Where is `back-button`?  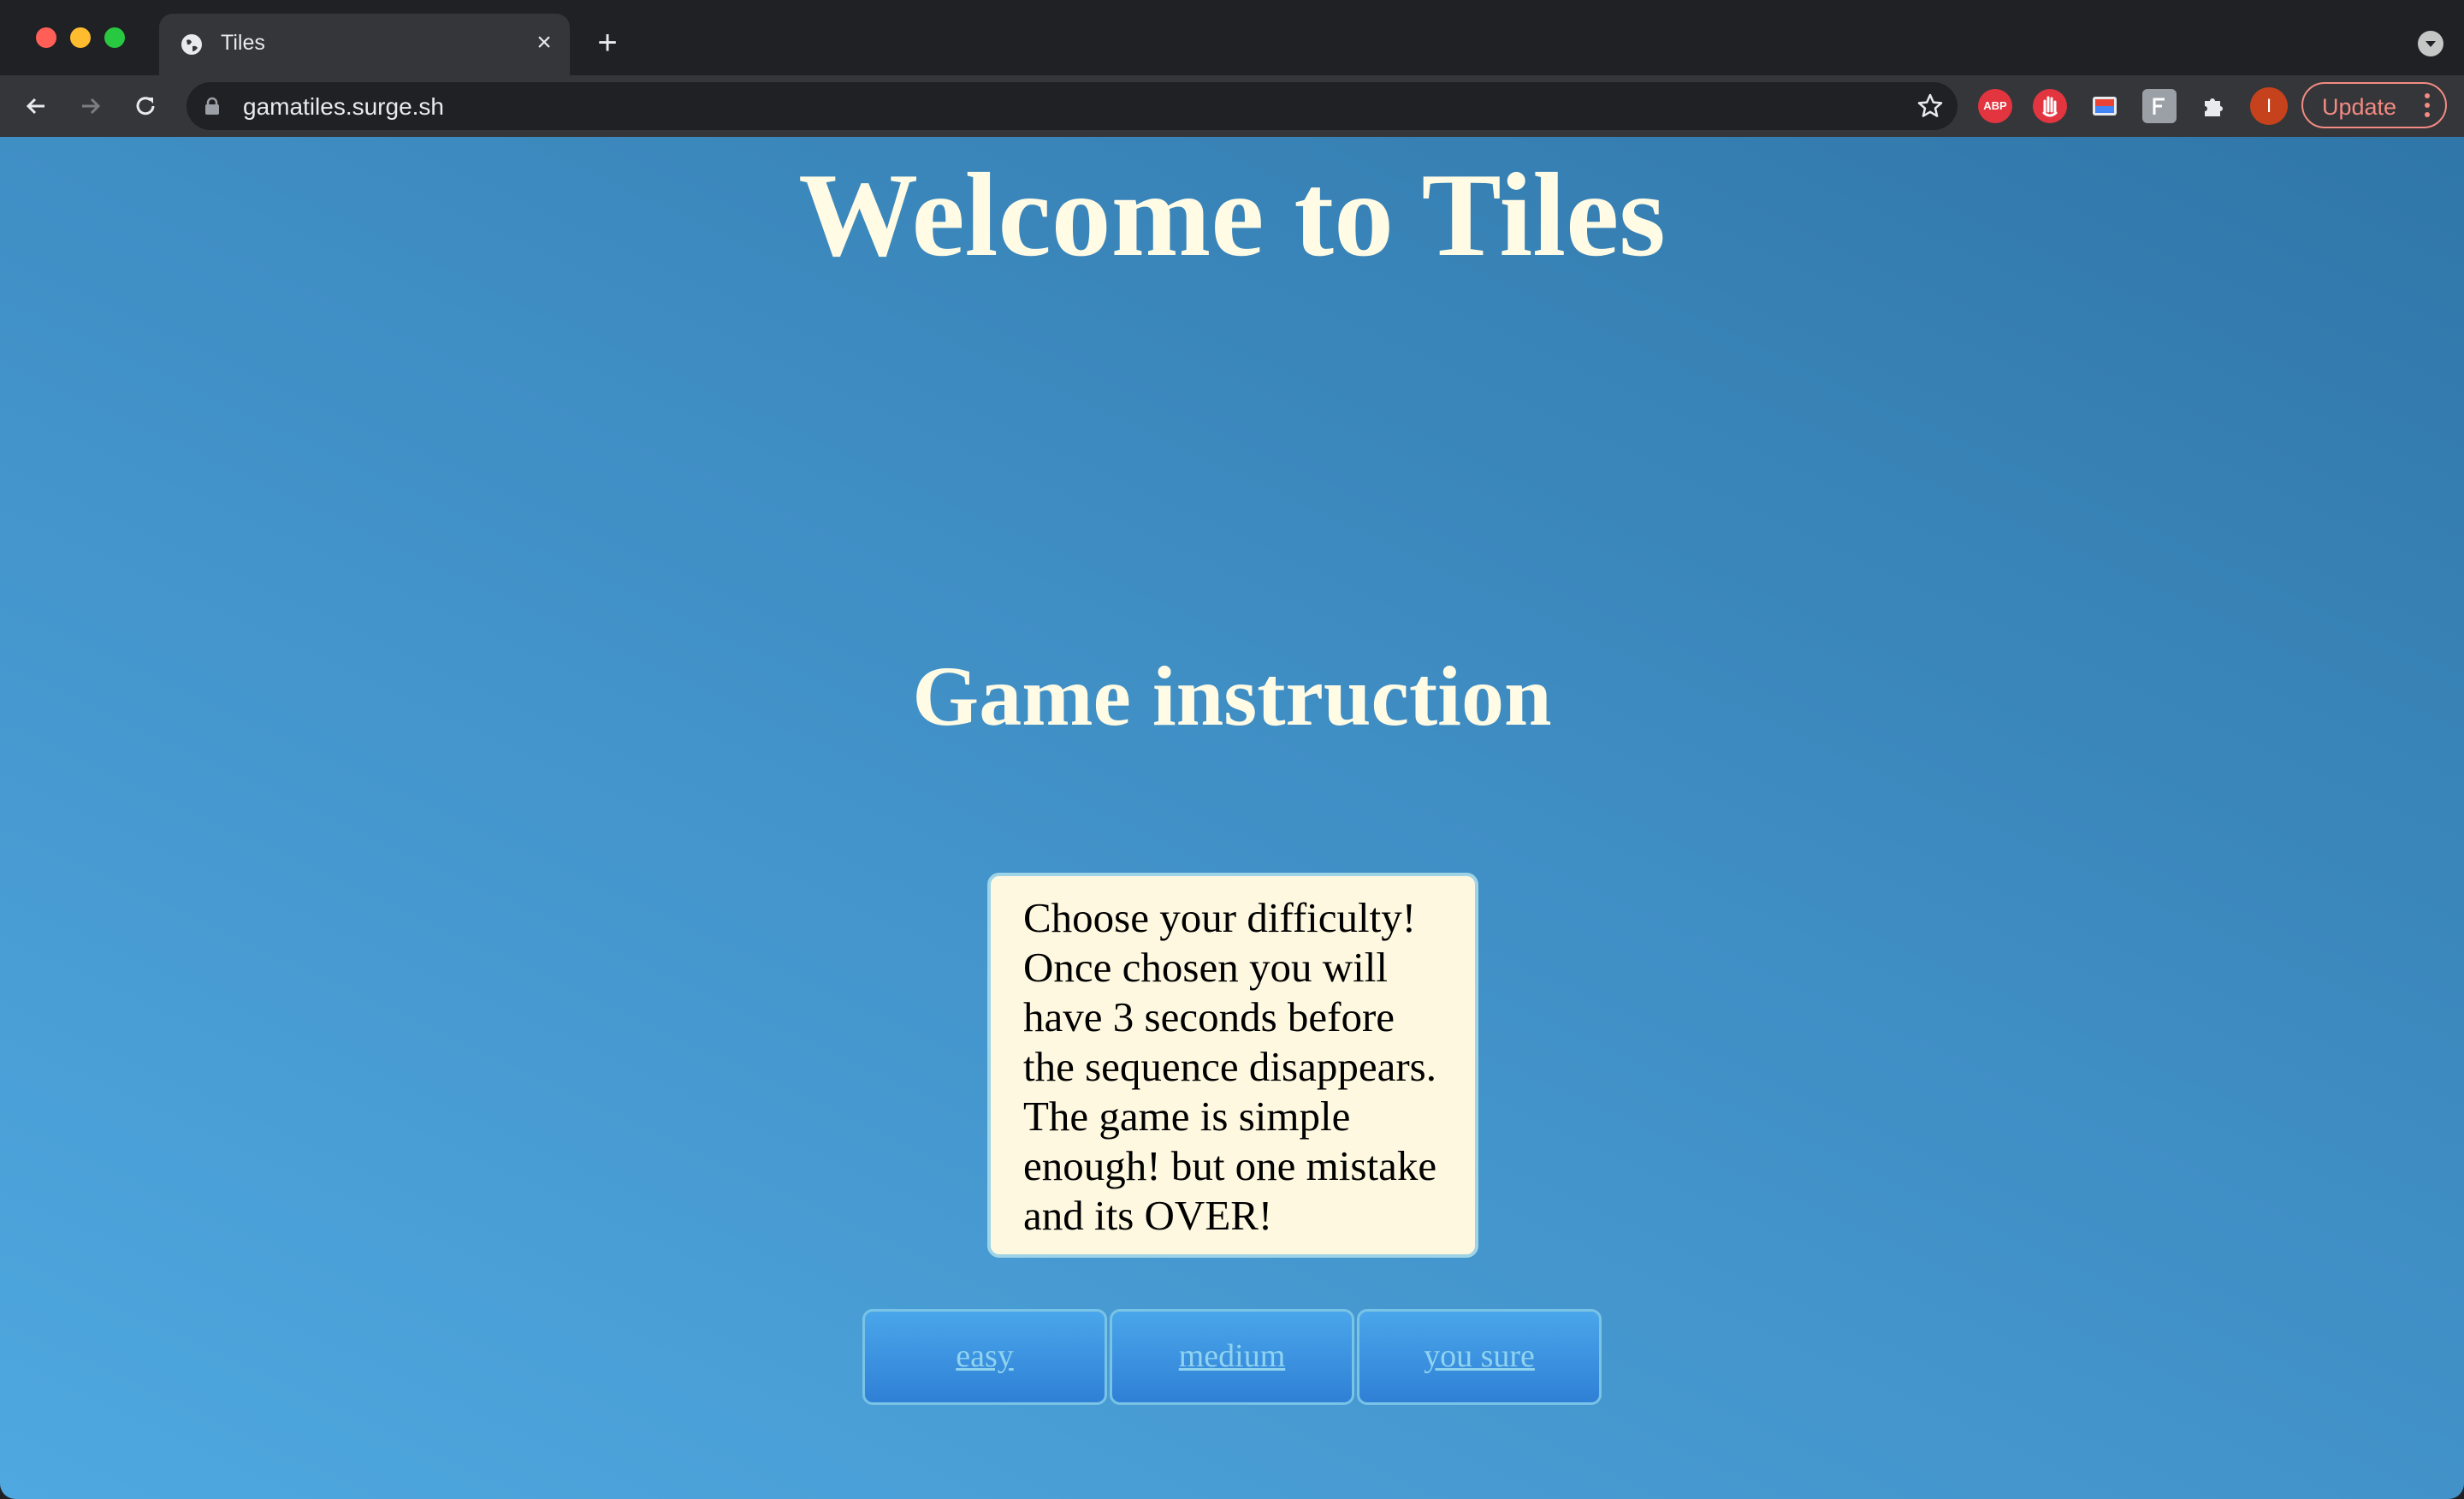
back-button is located at coordinates (36, 106).